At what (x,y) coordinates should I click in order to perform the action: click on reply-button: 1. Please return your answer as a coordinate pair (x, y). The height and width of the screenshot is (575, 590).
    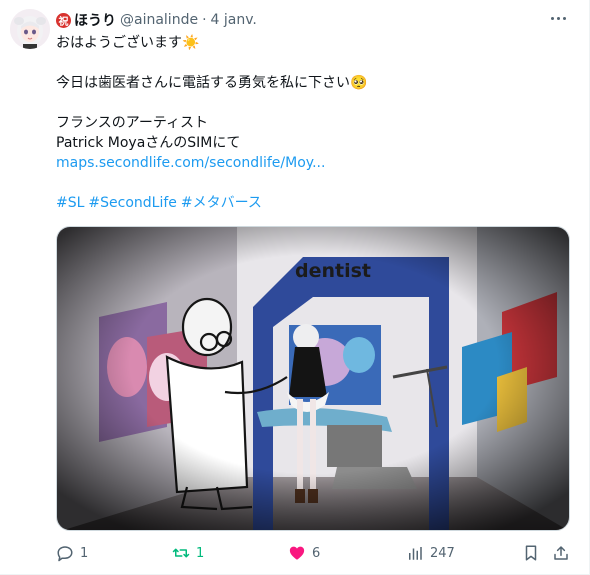
    Looking at the image, I should click on (72, 553).